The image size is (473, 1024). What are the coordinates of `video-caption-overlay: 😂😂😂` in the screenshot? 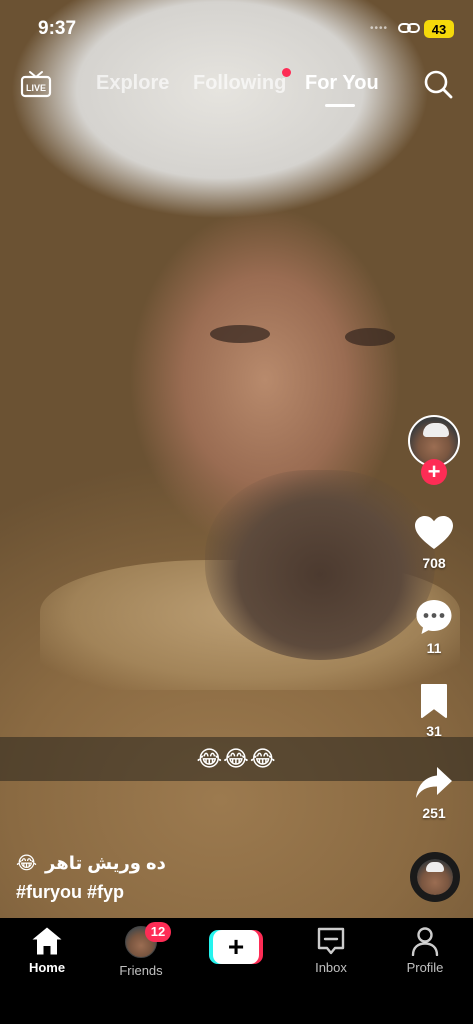 It's located at (236, 759).